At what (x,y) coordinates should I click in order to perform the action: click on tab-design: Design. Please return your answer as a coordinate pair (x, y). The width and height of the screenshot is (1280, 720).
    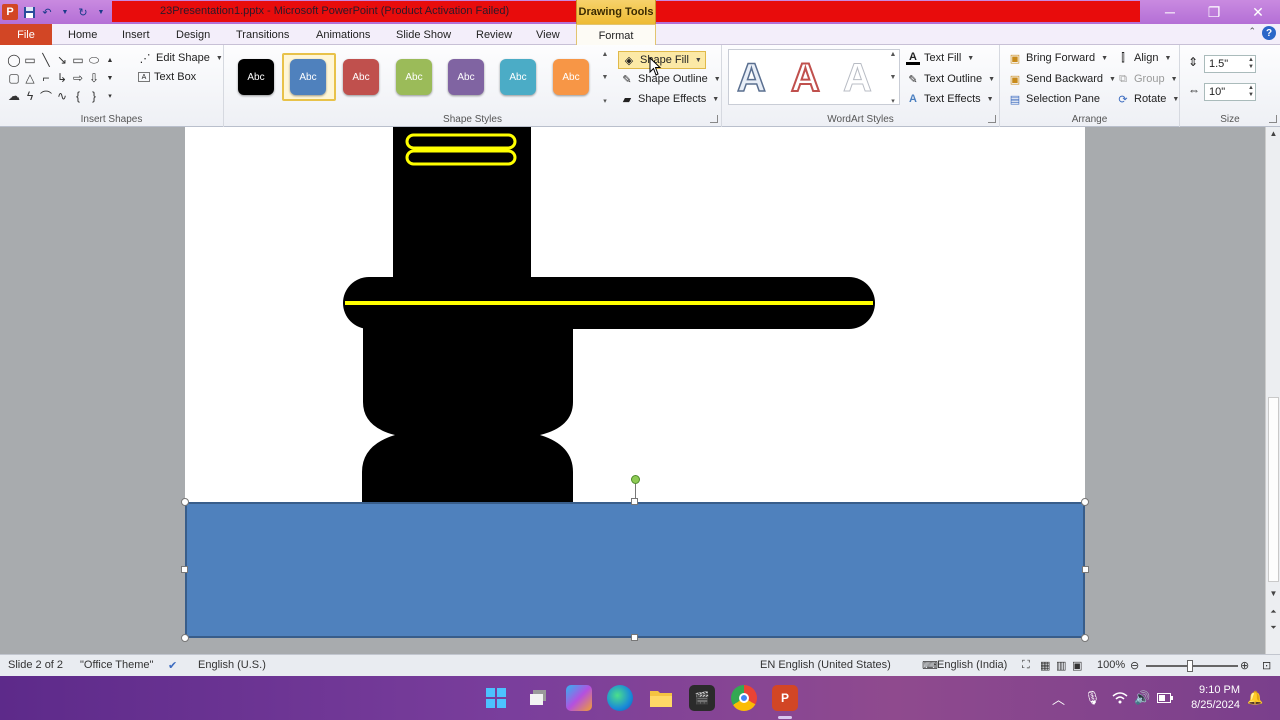
    Looking at the image, I should click on (193, 34).